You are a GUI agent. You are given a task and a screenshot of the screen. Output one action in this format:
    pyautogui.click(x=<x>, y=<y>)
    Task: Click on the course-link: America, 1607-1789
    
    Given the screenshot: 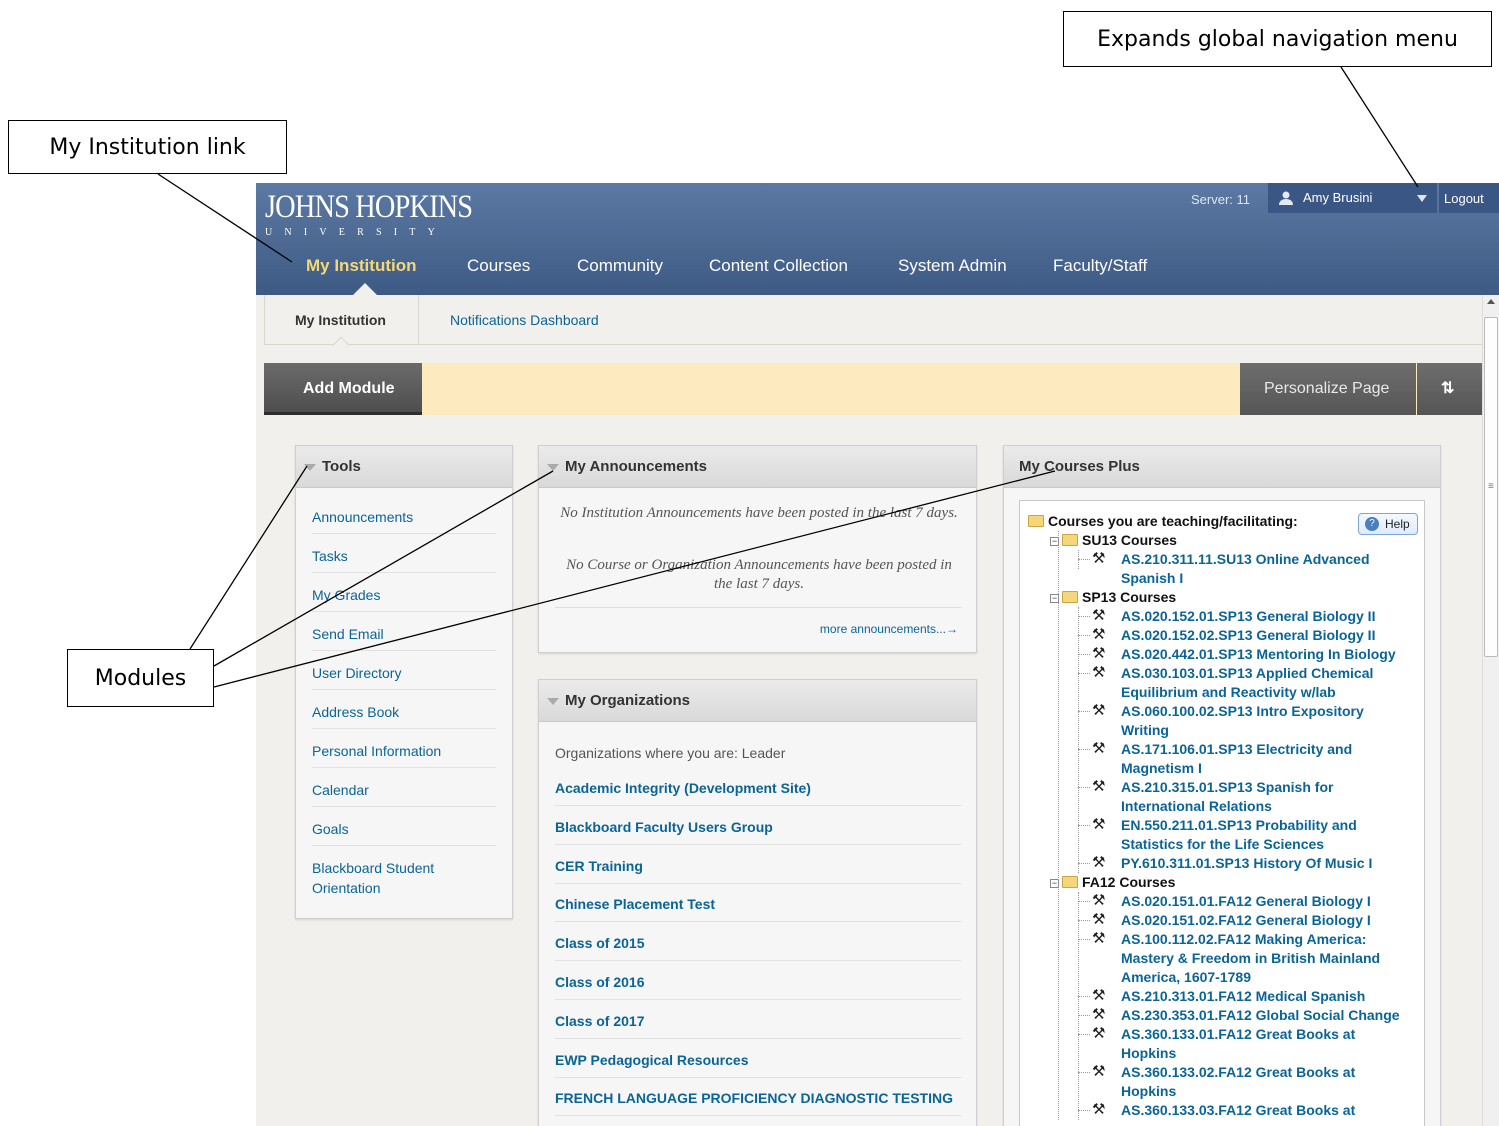 What is the action you would take?
    pyautogui.click(x=1186, y=977)
    